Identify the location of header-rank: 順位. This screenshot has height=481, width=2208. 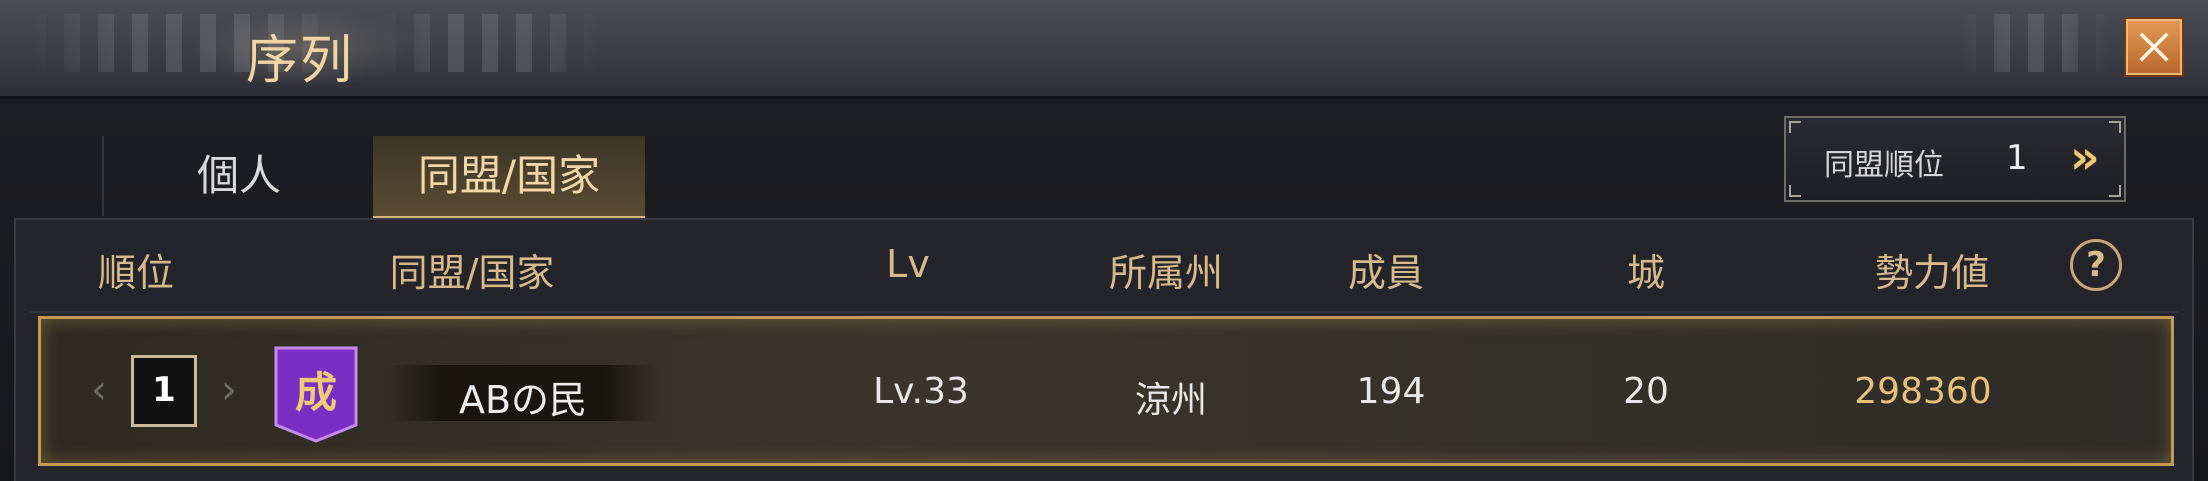
(135, 273).